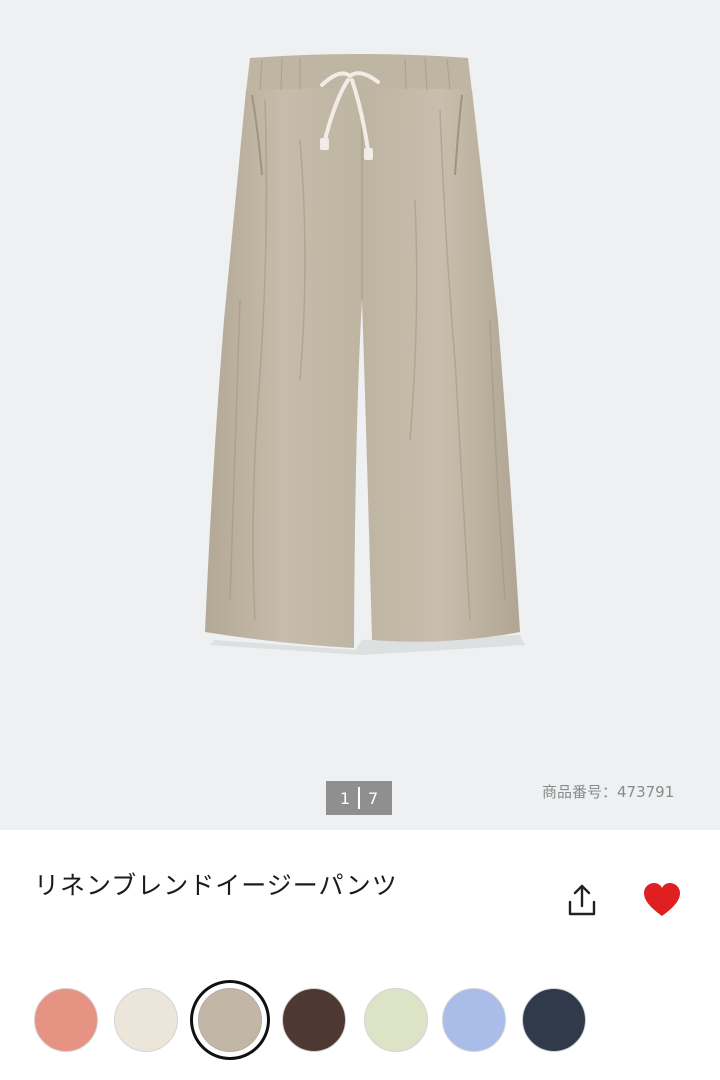  What do you see at coordinates (608, 792) in the screenshot?
I see `product-number: 商品番号：473791` at bounding box center [608, 792].